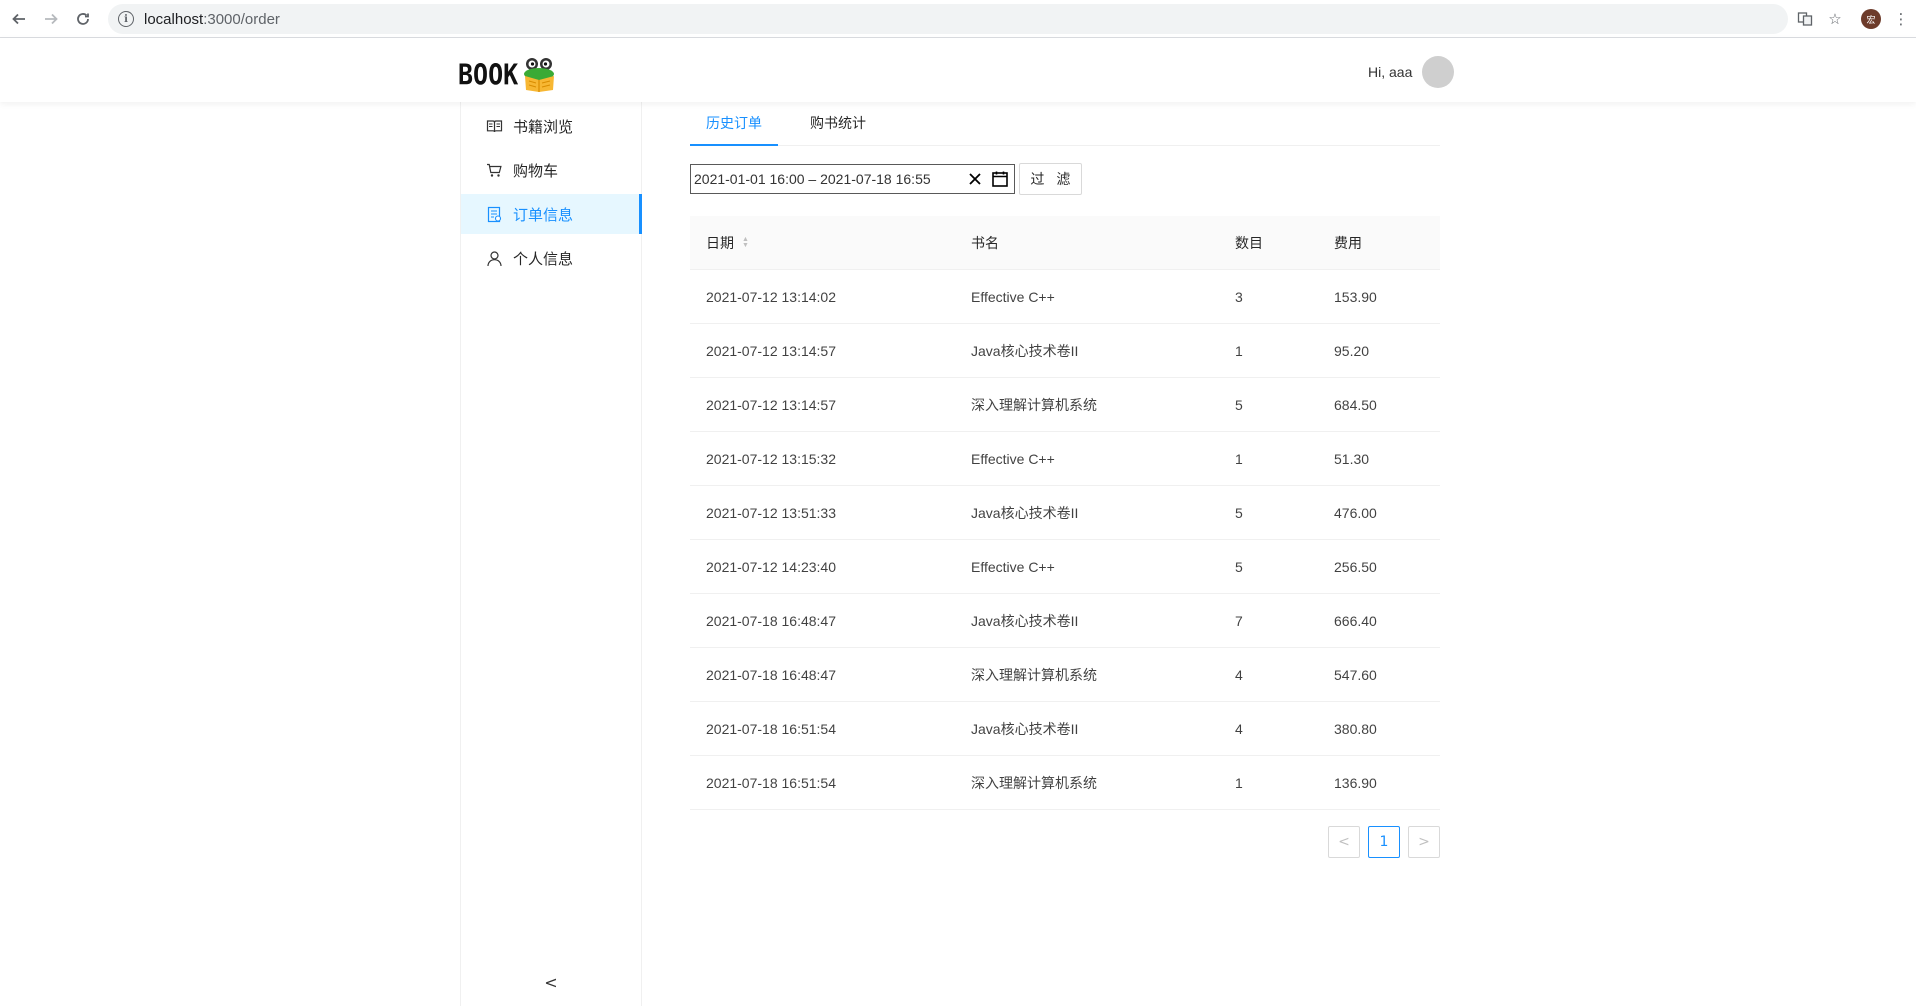  I want to click on table-row: 2021-07-12 13:14:57 Java核心技术卷II 1 95.20, so click(1065, 351).